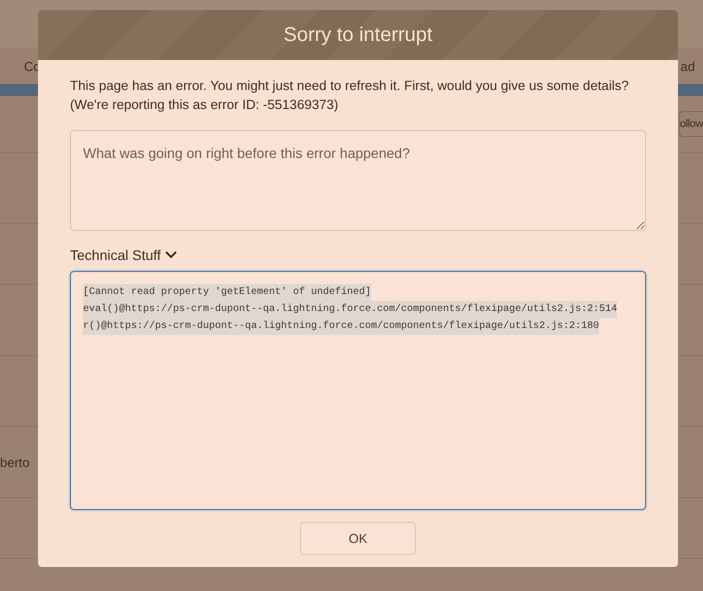  Describe the element at coordinates (350, 86) in the screenshot. I see `error-message: This page has an error. You might just need to refresh it. First, would you give us some details?` at that location.